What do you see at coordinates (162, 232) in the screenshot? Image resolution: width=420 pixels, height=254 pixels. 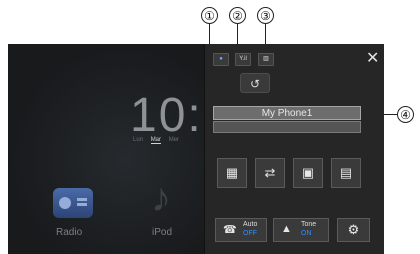 I see `ipod-label: iPod` at bounding box center [162, 232].